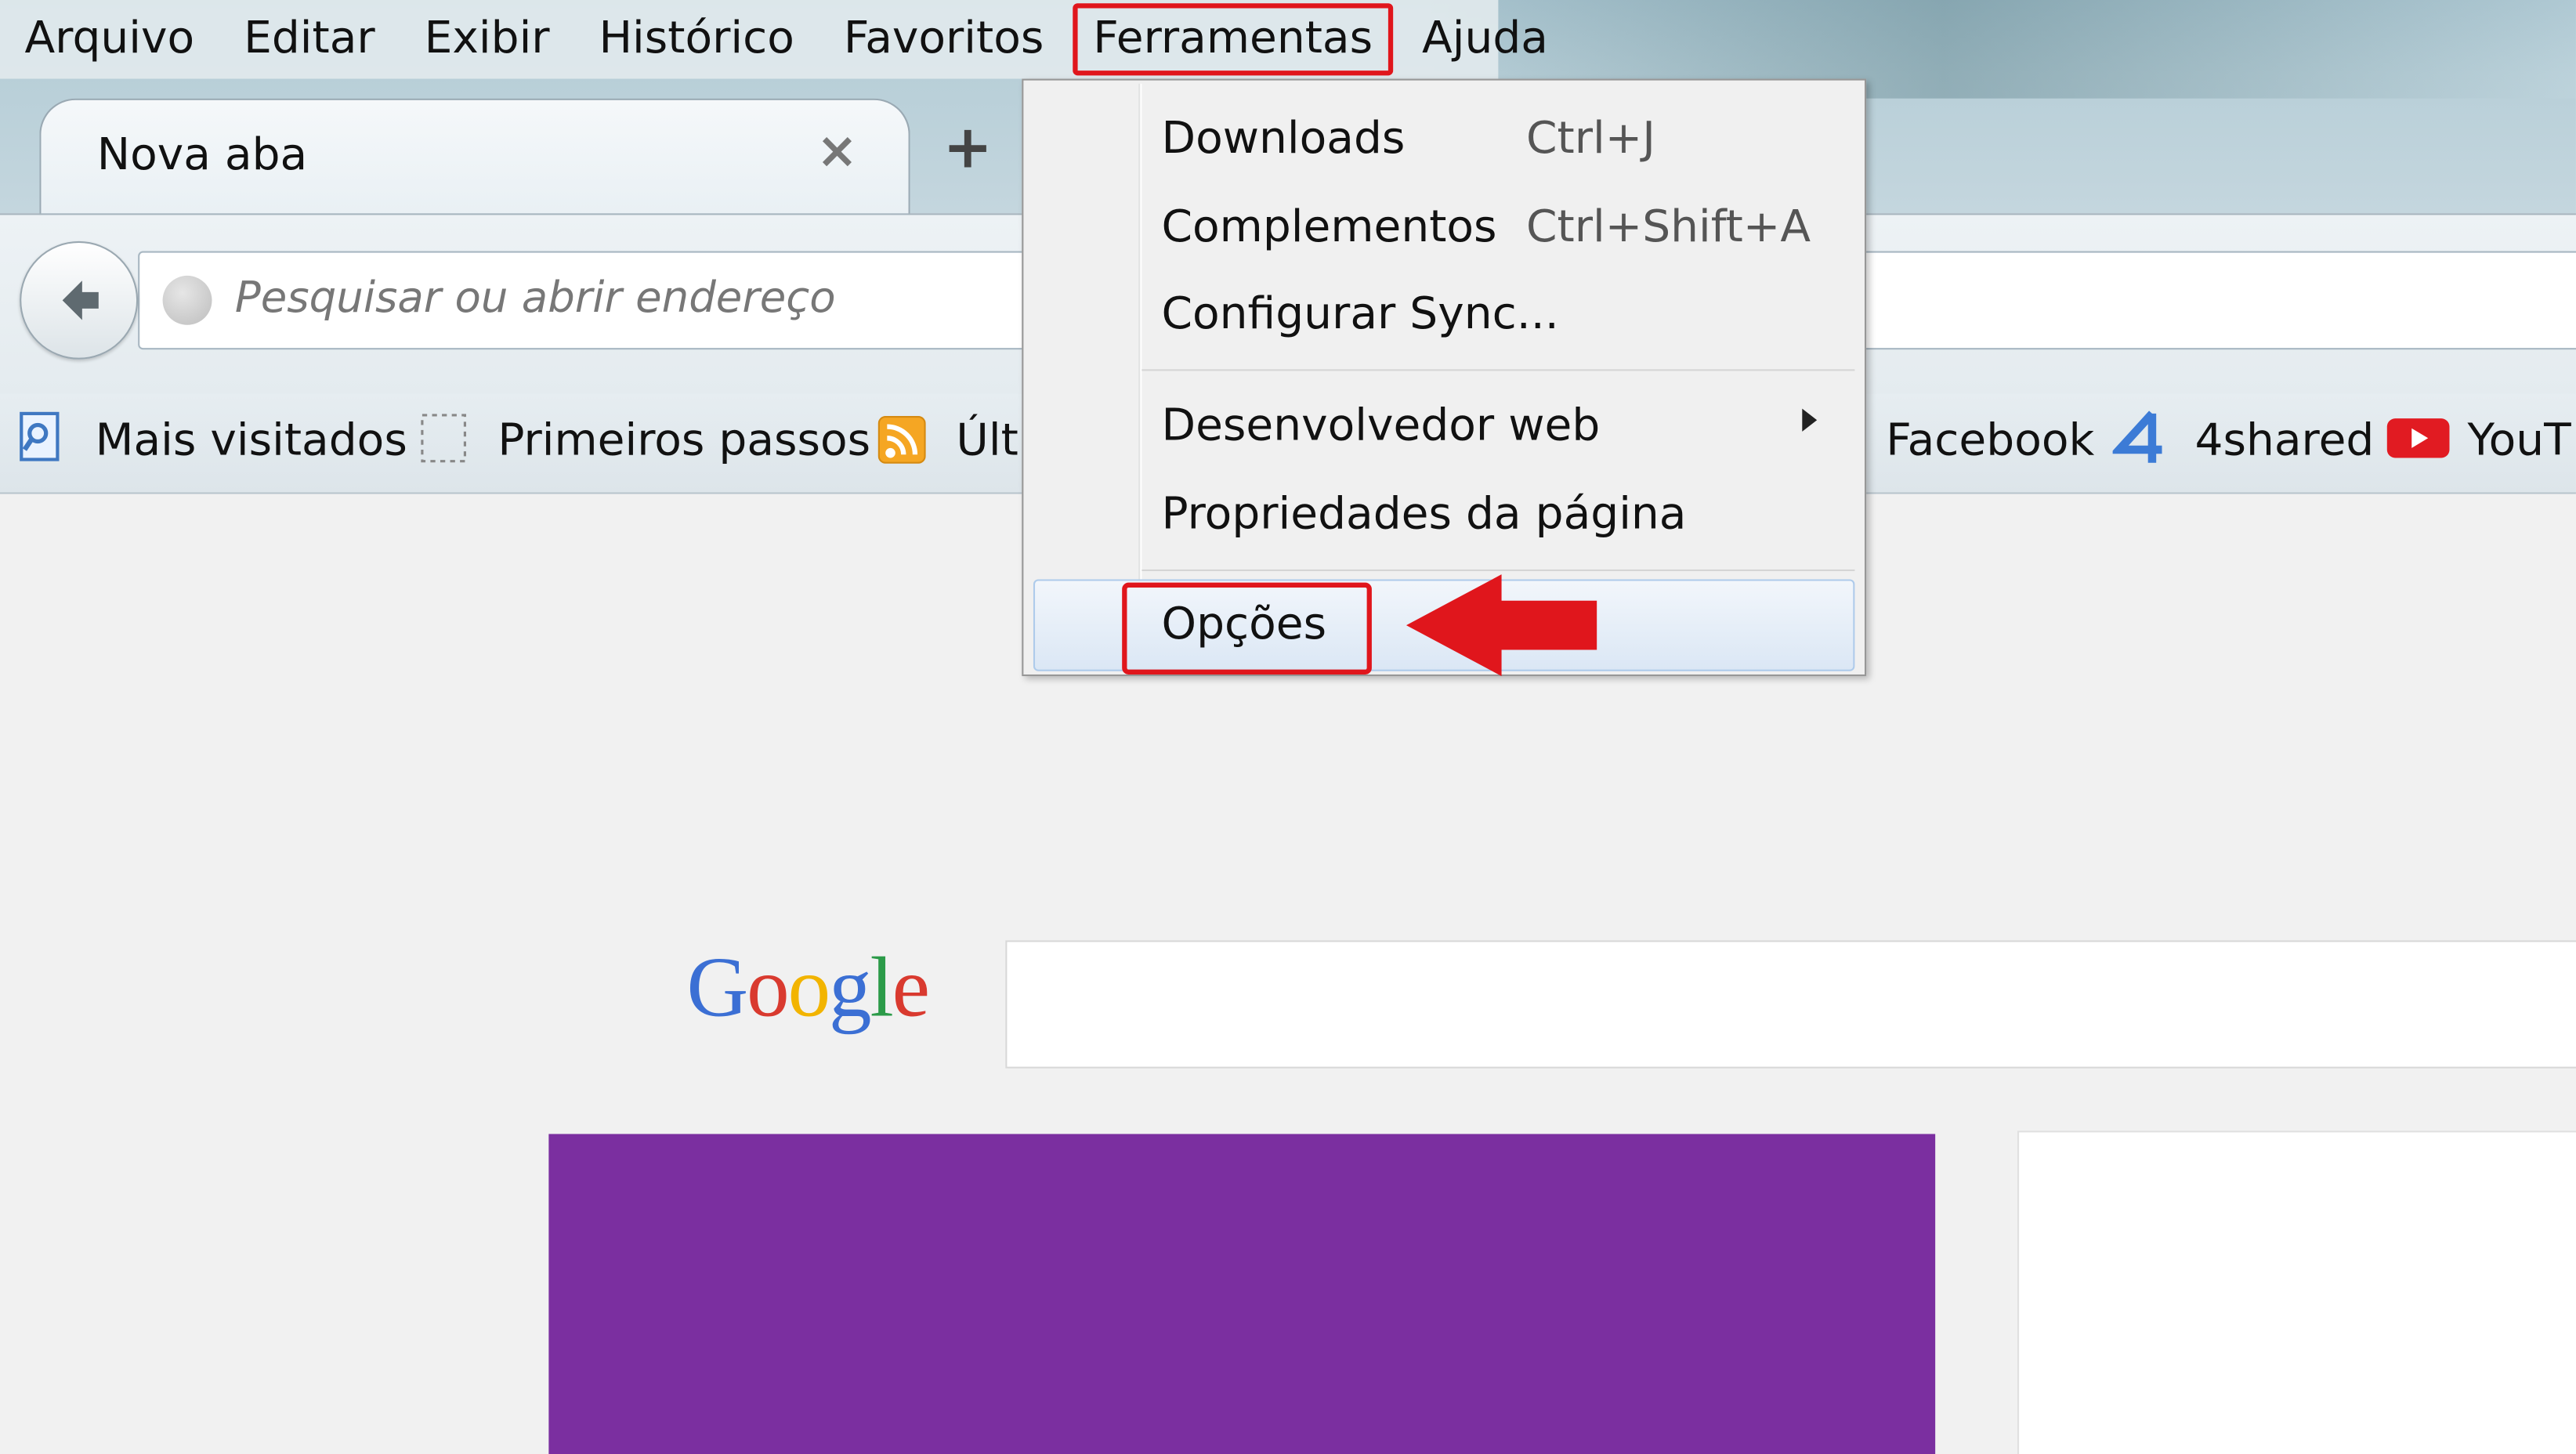  What do you see at coordinates (2137, 437) in the screenshot?
I see `4shared-icon` at bounding box center [2137, 437].